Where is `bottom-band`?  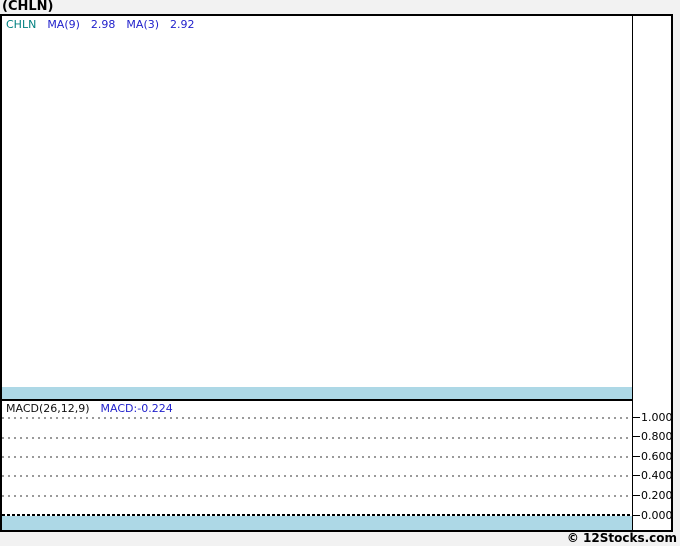
bottom-band is located at coordinates (317, 523).